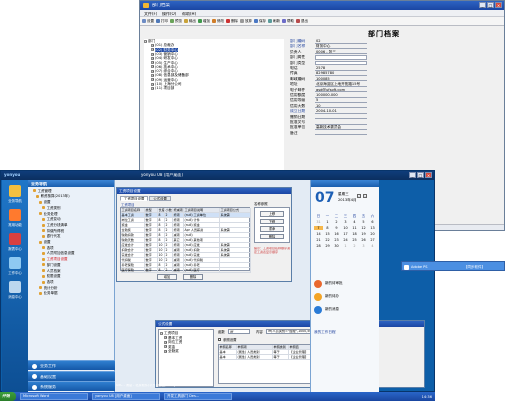 The height and width of the screenshot is (401, 505). I want to click on column-header: 工资项目公式, so click(235, 210).